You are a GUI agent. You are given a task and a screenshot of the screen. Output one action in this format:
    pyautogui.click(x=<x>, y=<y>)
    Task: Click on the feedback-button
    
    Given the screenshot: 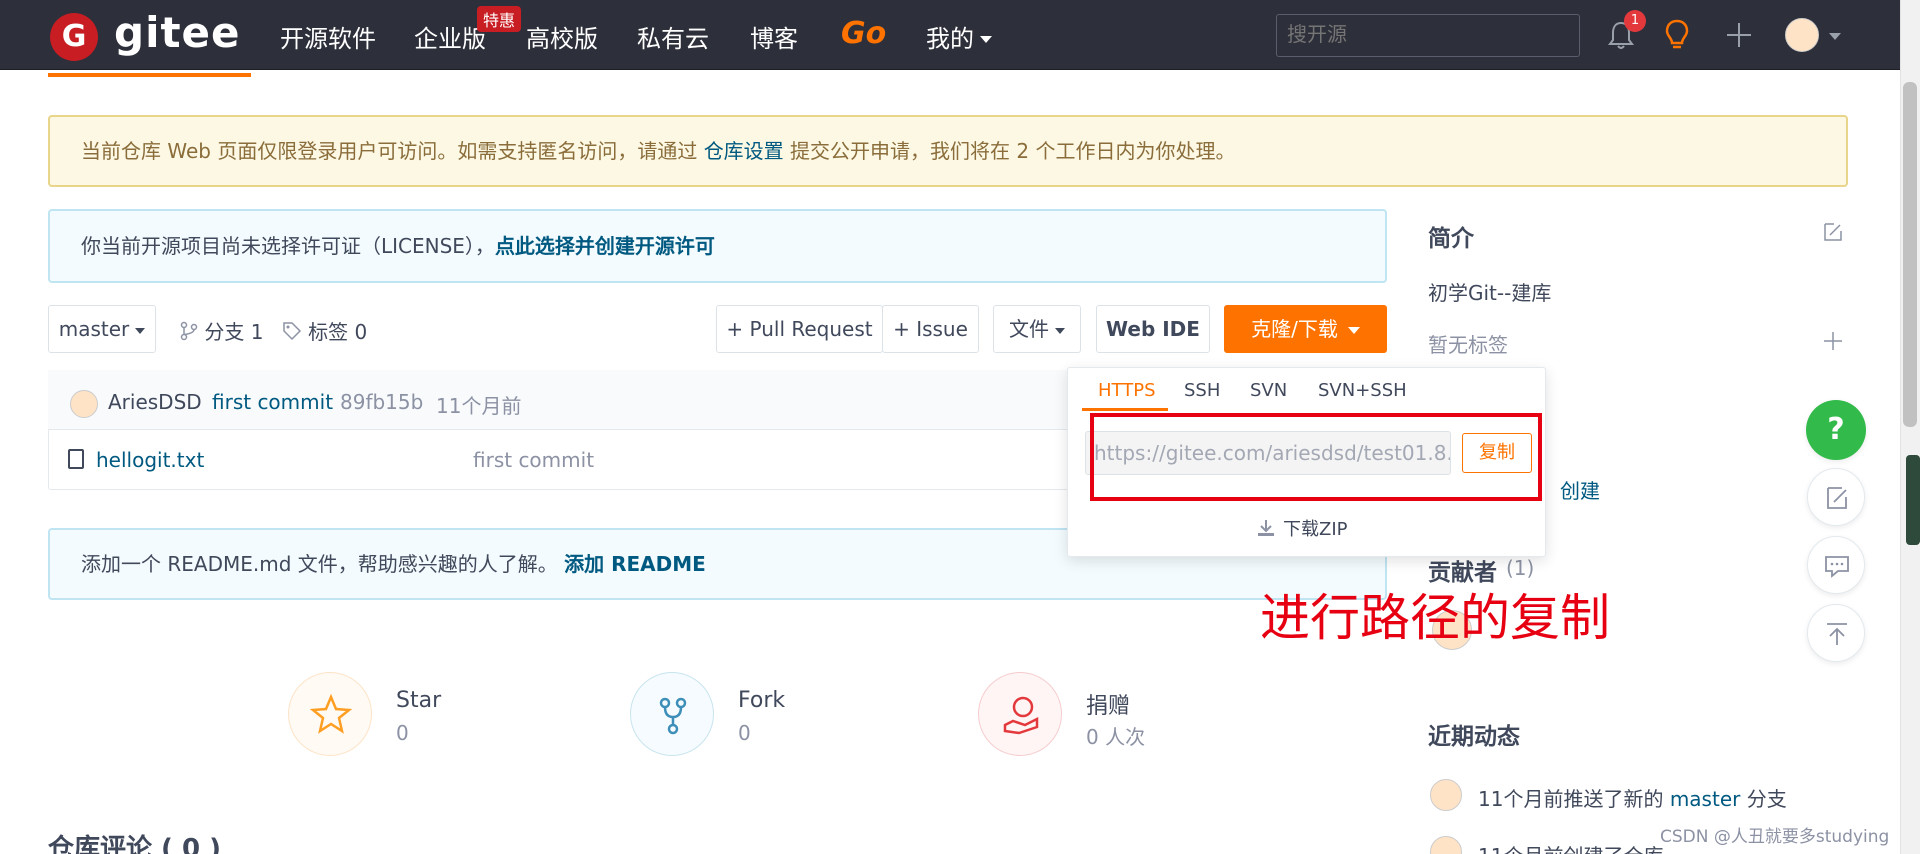 What is the action you would take?
    pyautogui.click(x=1836, y=497)
    